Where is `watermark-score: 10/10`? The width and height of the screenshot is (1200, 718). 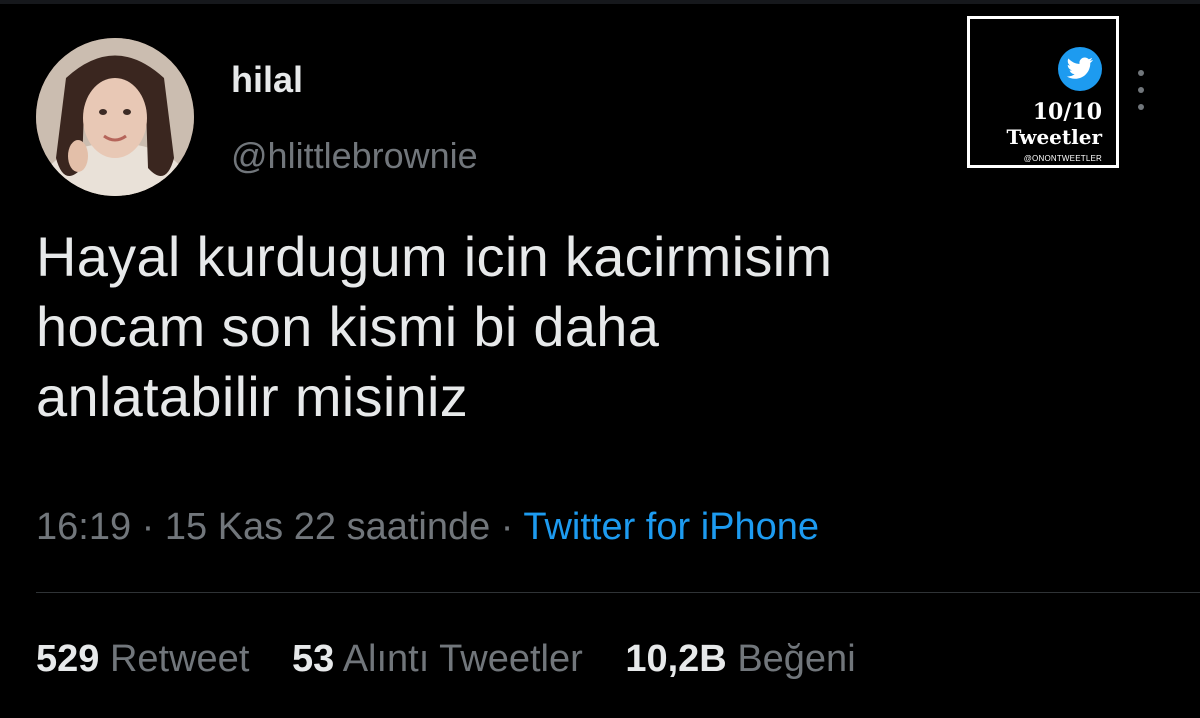 watermark-score: 10/10 is located at coordinates (1067, 112).